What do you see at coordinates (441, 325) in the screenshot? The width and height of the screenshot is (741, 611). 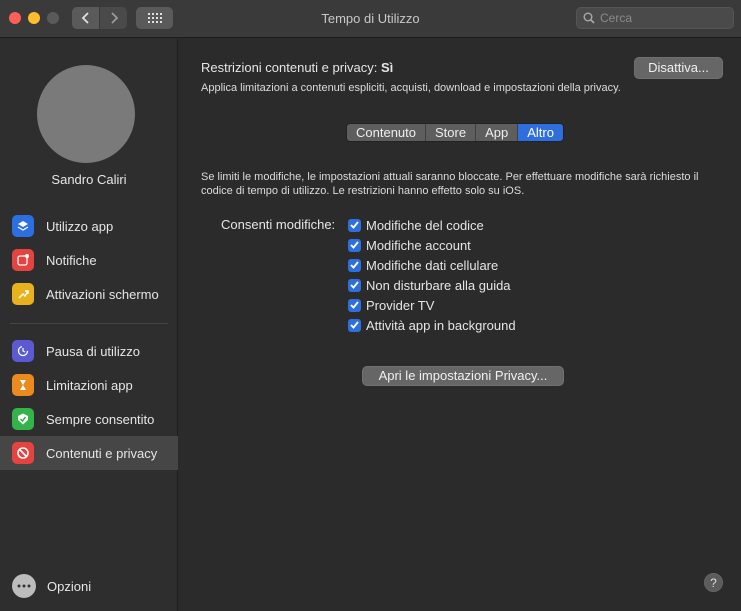 I see `checkbox-label: Attività app in background` at bounding box center [441, 325].